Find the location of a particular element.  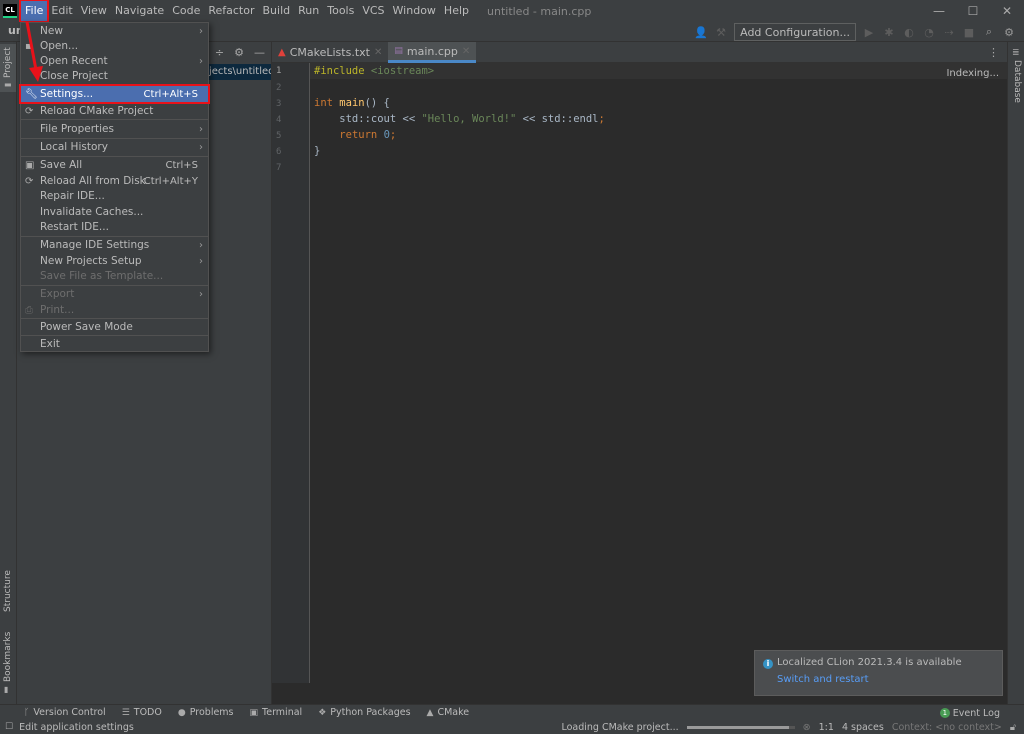

tool-python-packages: ❖ Python Packages is located at coordinates (364, 712).